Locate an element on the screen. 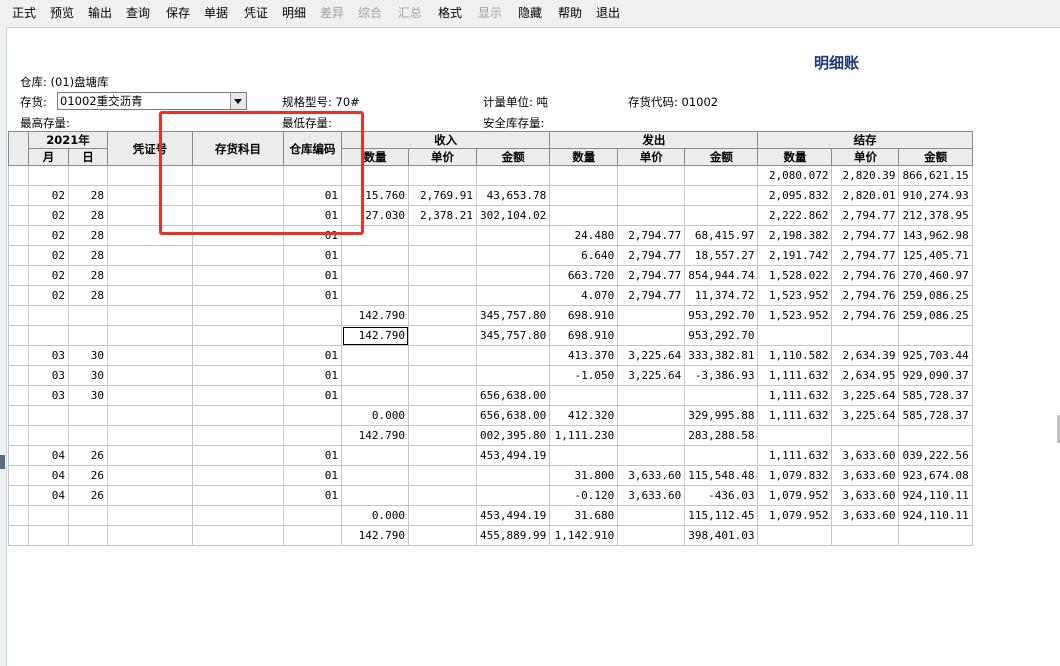 The width and height of the screenshot is (1060, 666). menu-item-10: 汇总 is located at coordinates (410, 13).